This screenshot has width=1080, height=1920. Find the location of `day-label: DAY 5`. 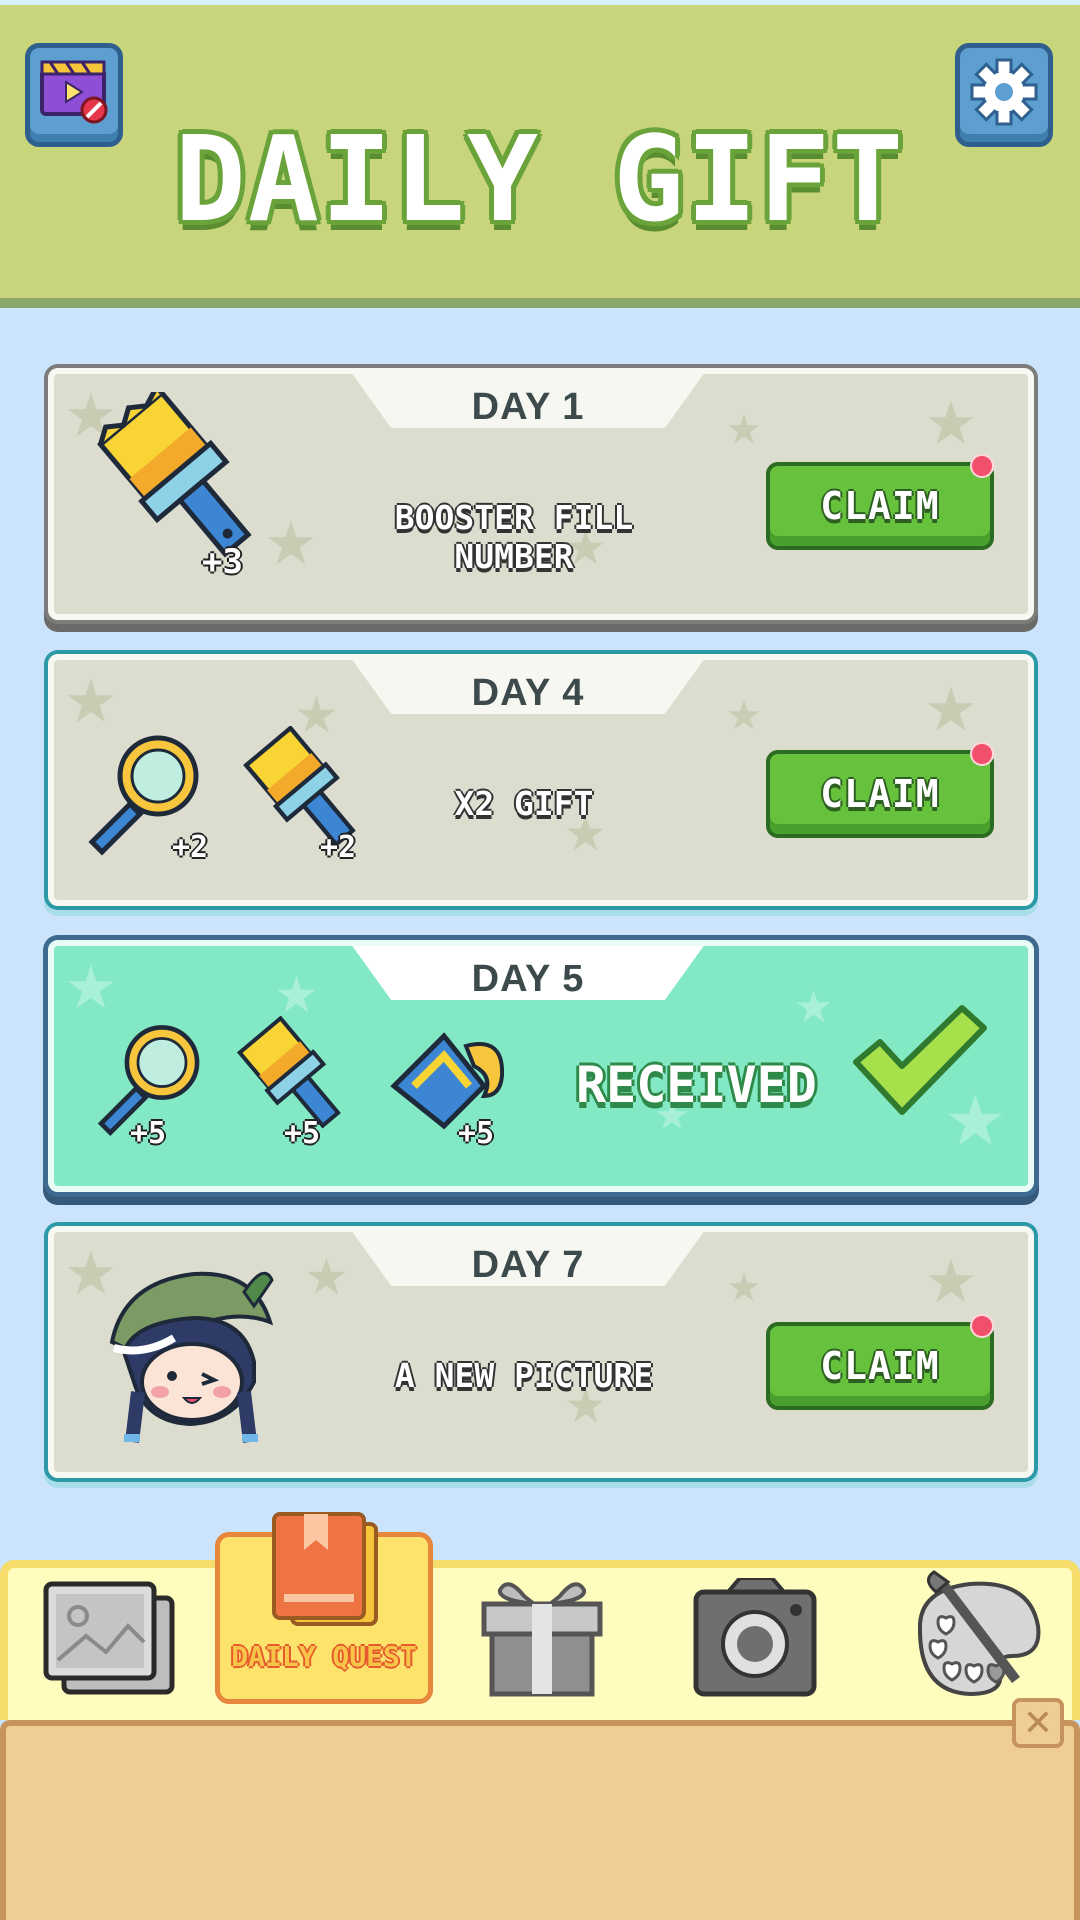

day-label: DAY 5 is located at coordinates (528, 979).